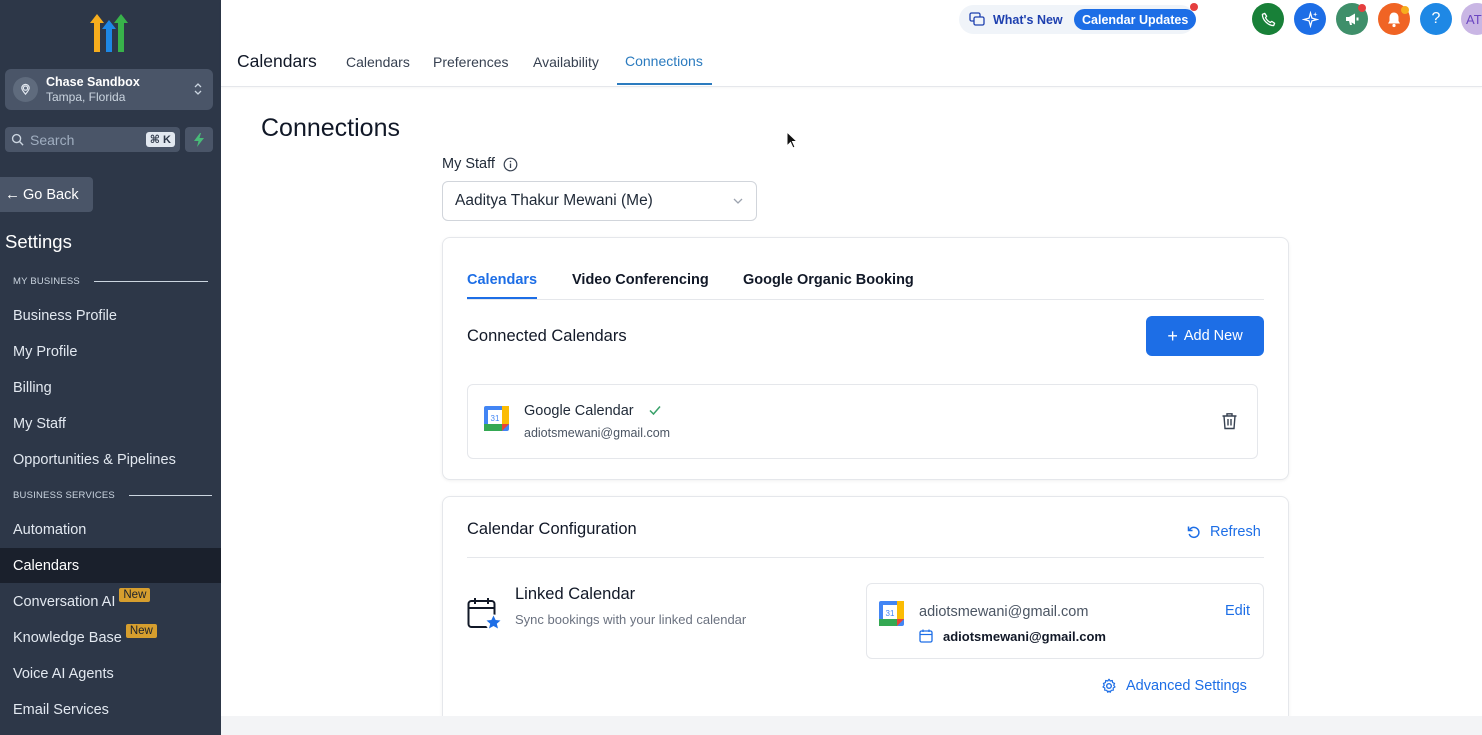 The height and width of the screenshot is (735, 1482). Describe the element at coordinates (484, 614) in the screenshot. I see `calendar-star-icon` at that location.